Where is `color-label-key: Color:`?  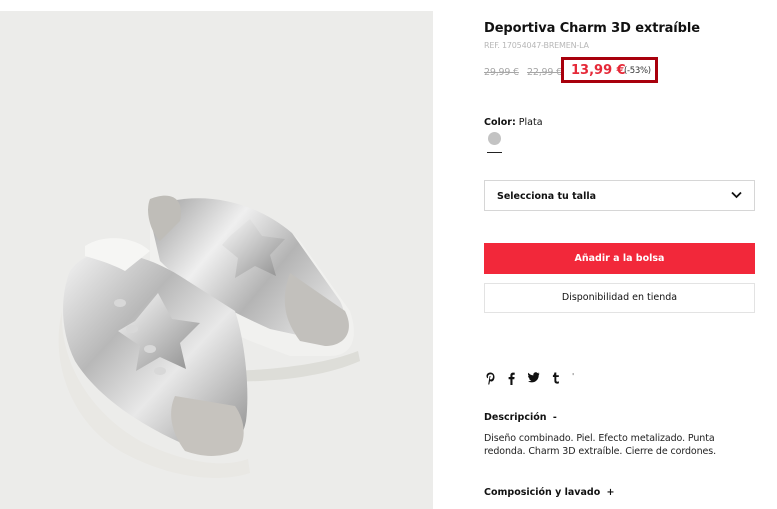 color-label-key: Color: is located at coordinates (500, 122).